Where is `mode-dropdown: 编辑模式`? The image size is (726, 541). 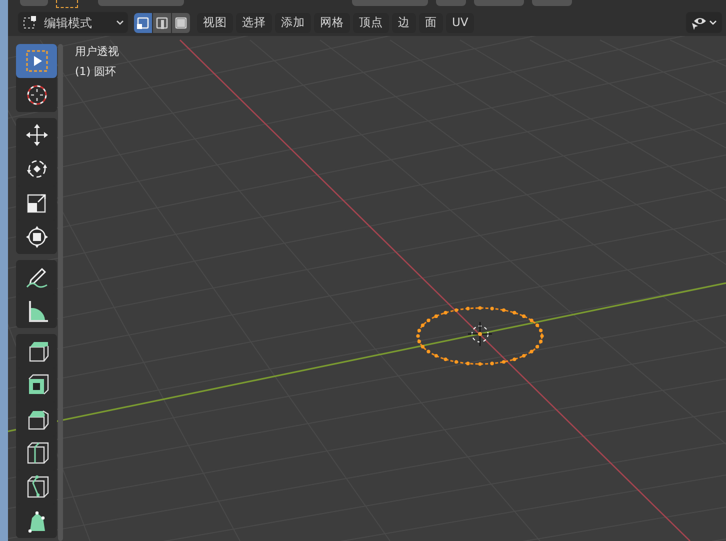
mode-dropdown: 编辑模式 is located at coordinates (73, 22).